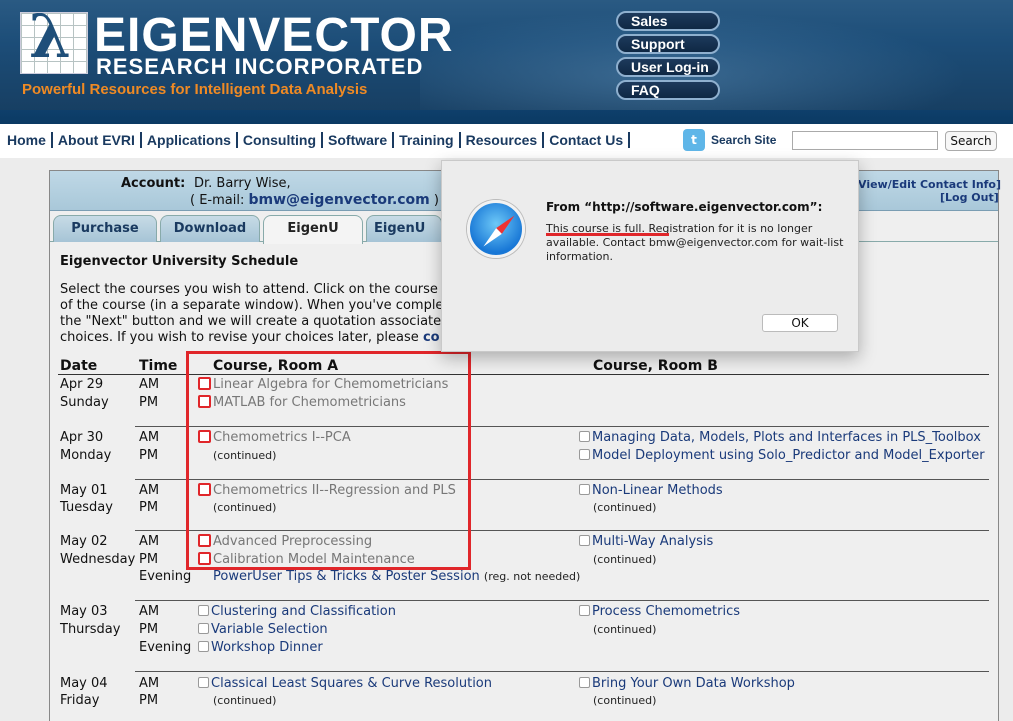  Describe the element at coordinates (153, 183) in the screenshot. I see `account-label: Account:` at that location.